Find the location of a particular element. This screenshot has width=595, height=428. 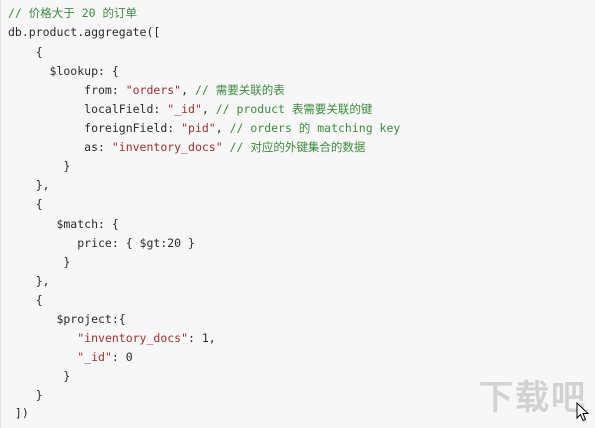

code-token: : 1, is located at coordinates (202, 338).